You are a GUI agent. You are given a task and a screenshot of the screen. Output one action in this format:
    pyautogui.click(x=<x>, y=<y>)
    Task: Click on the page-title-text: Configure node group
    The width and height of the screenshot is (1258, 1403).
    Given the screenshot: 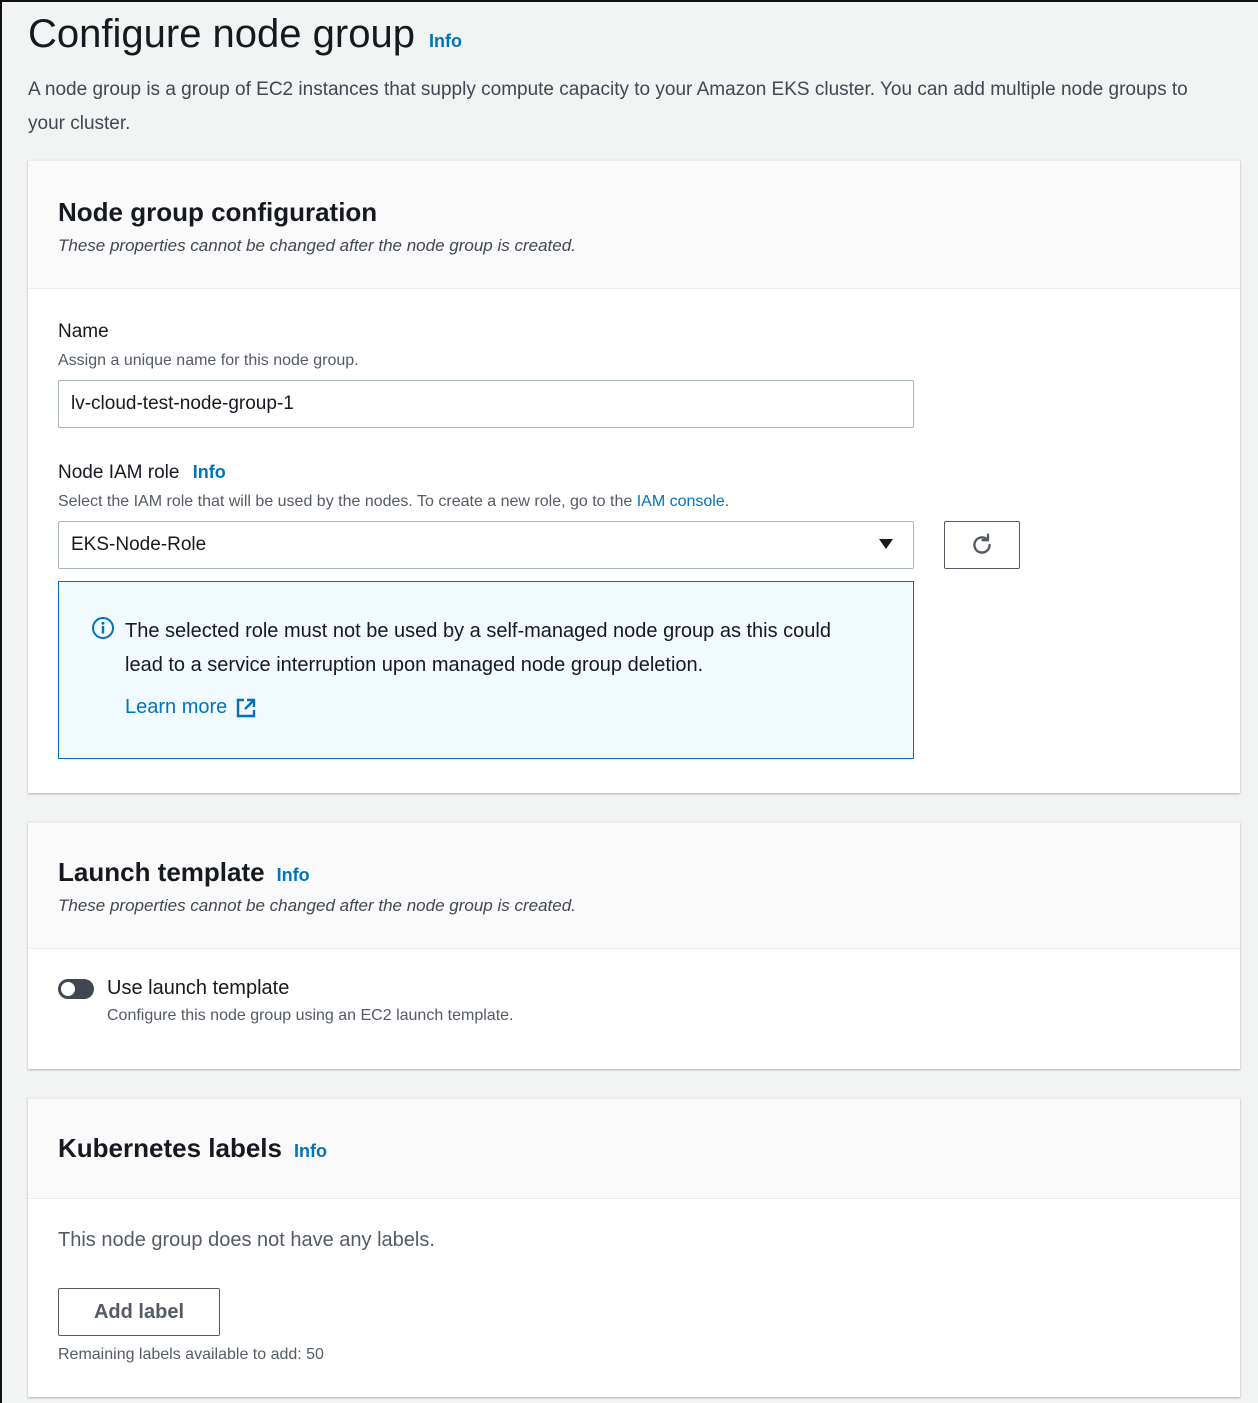 What is the action you would take?
    pyautogui.click(x=221, y=34)
    